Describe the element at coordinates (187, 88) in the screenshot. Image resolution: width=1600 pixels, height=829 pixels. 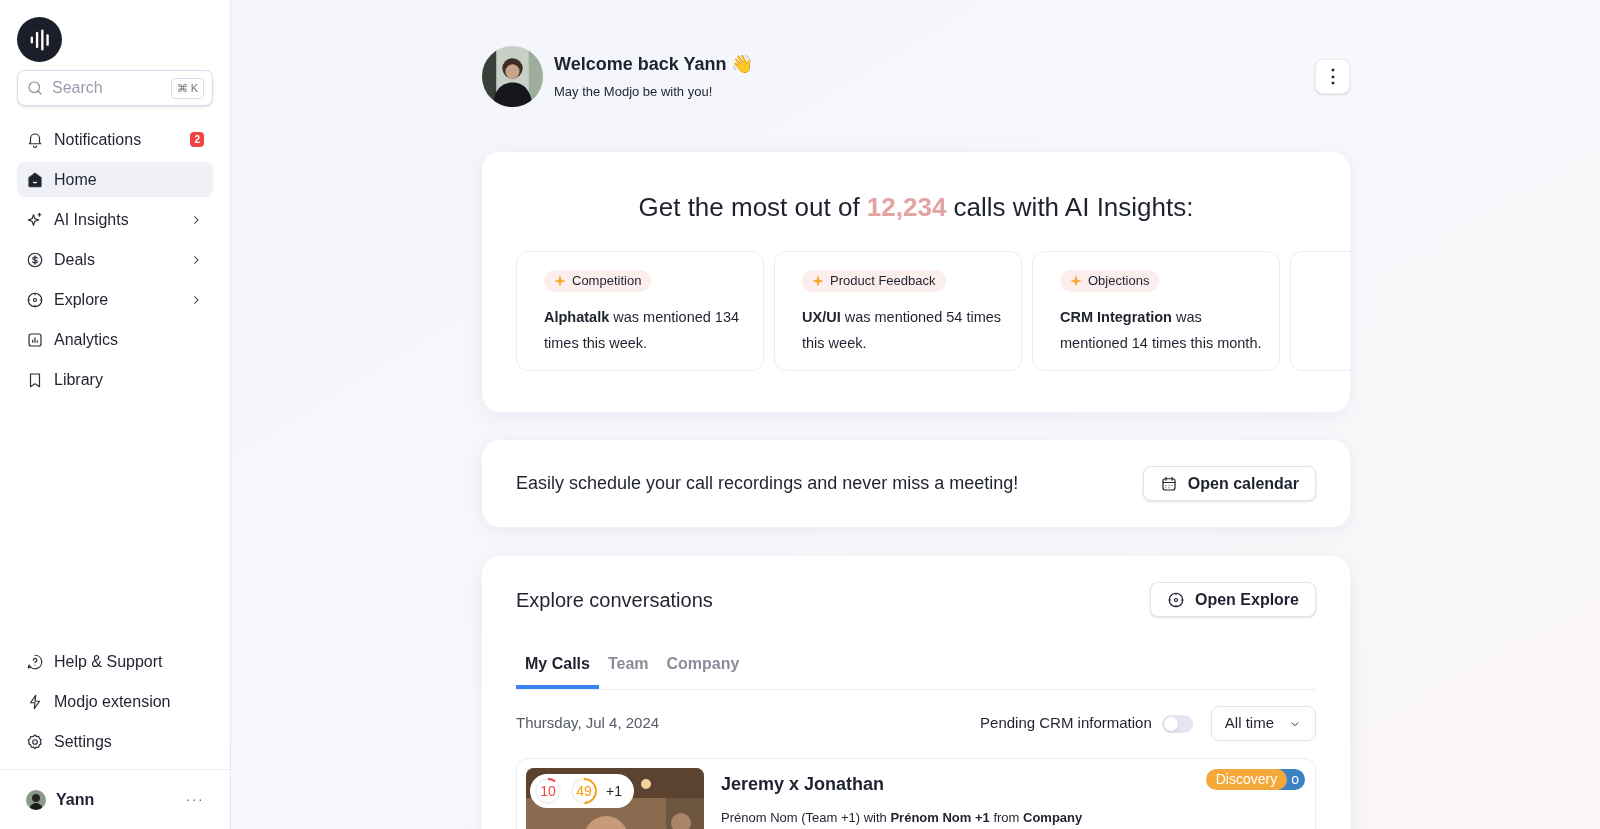
I see `shortcut-hint: ⌘ K` at that location.